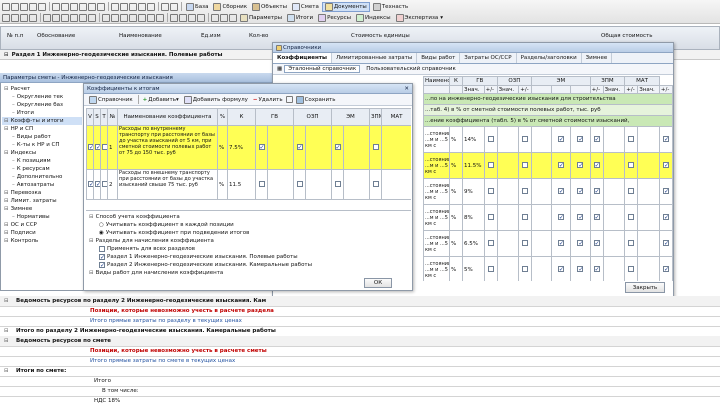 Image resolution: width=720 pixels, height=405 pixels. What do you see at coordinates (42, 153) in the screenshot?
I see `tree-item: ⊟ Индексы` at bounding box center [42, 153].